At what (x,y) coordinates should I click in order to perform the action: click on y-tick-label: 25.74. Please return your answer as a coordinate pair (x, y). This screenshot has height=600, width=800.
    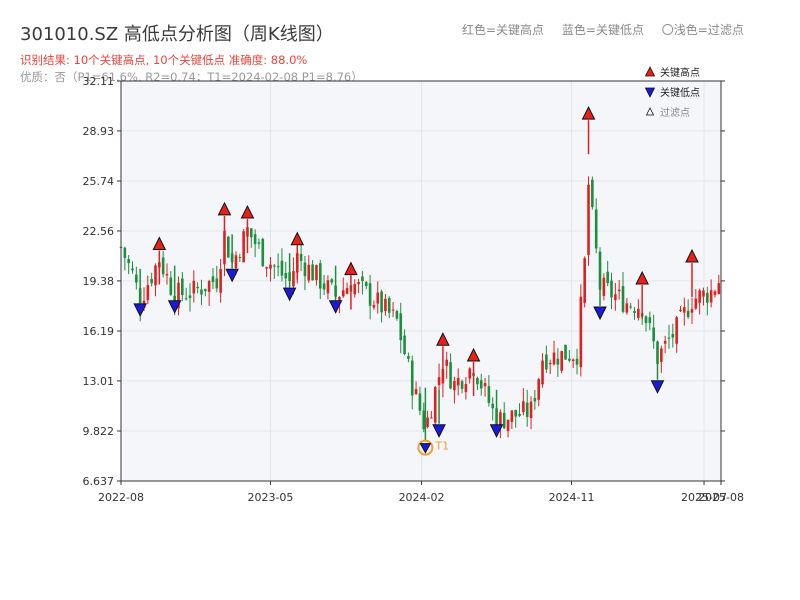
    Looking at the image, I should click on (99, 181).